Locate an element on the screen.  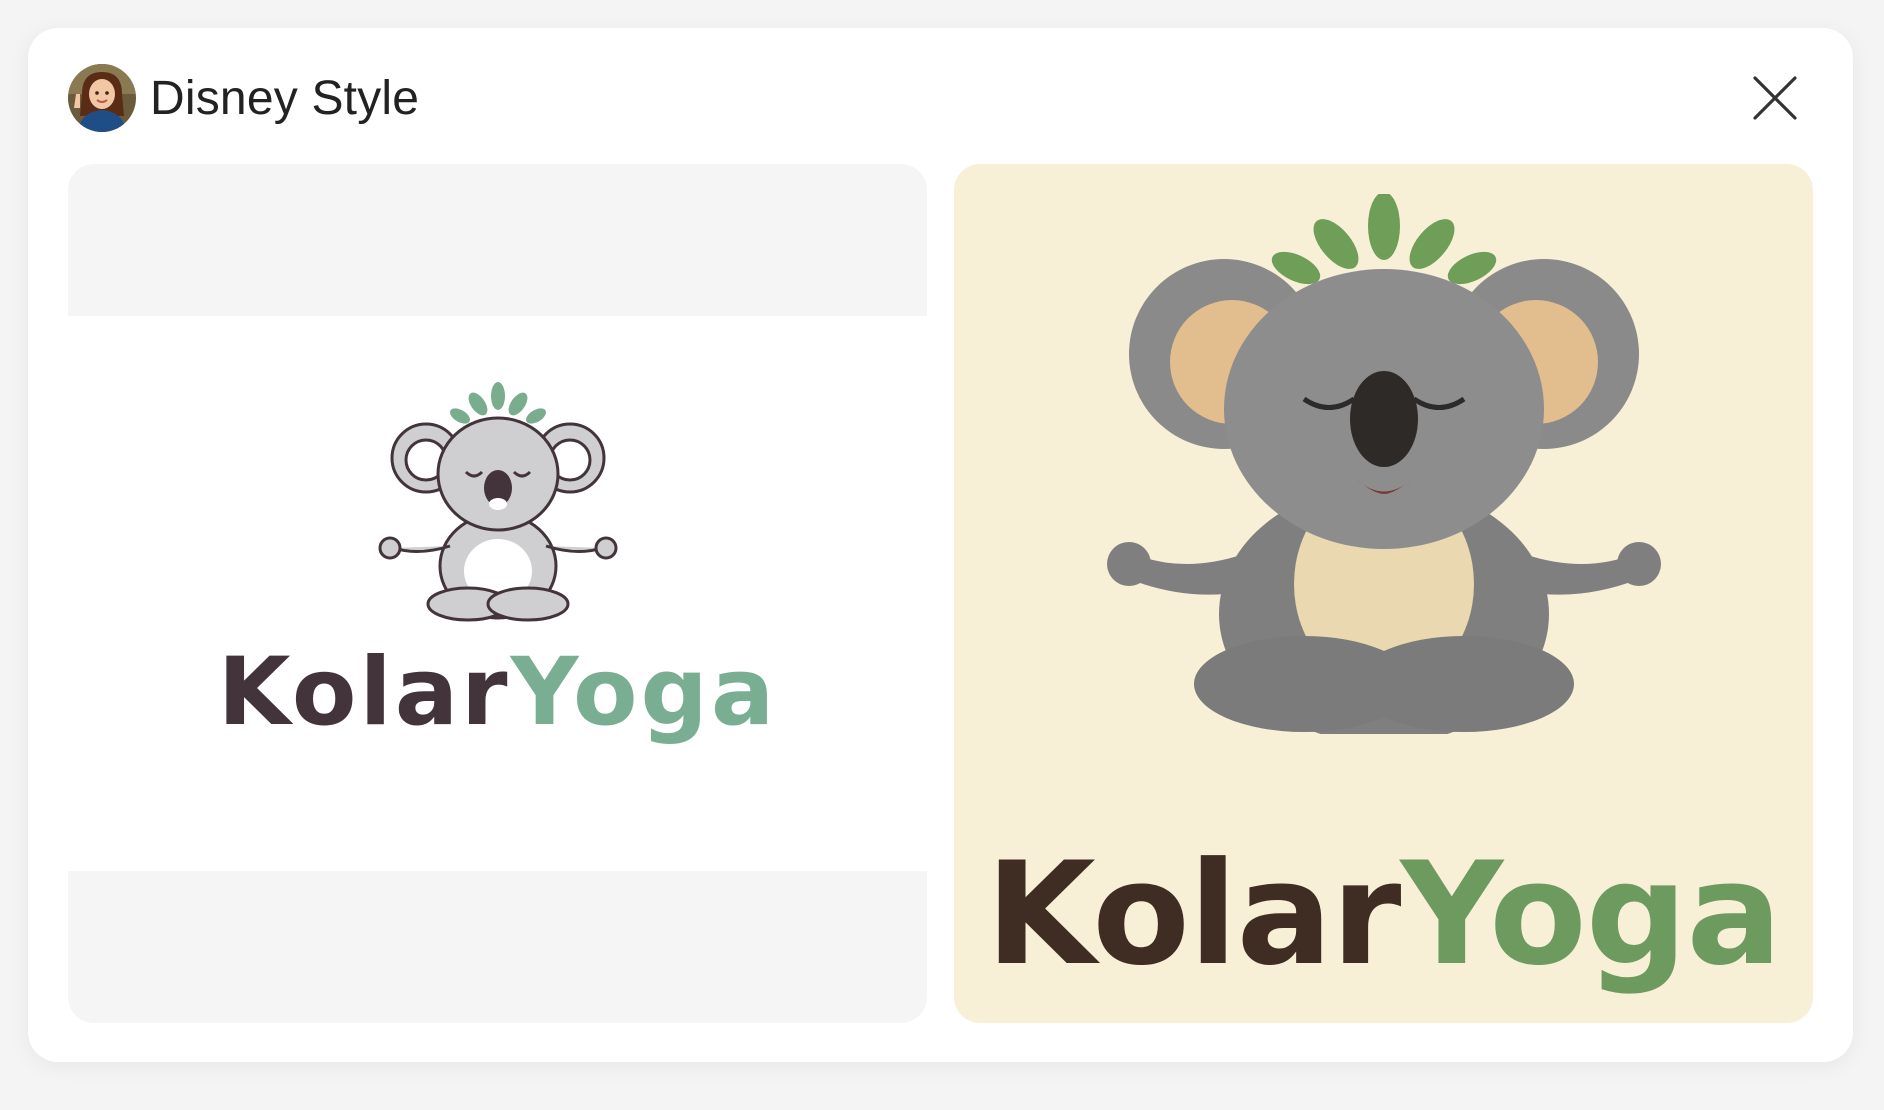
original-wordmark: KolarYoga is located at coordinates (497, 692).